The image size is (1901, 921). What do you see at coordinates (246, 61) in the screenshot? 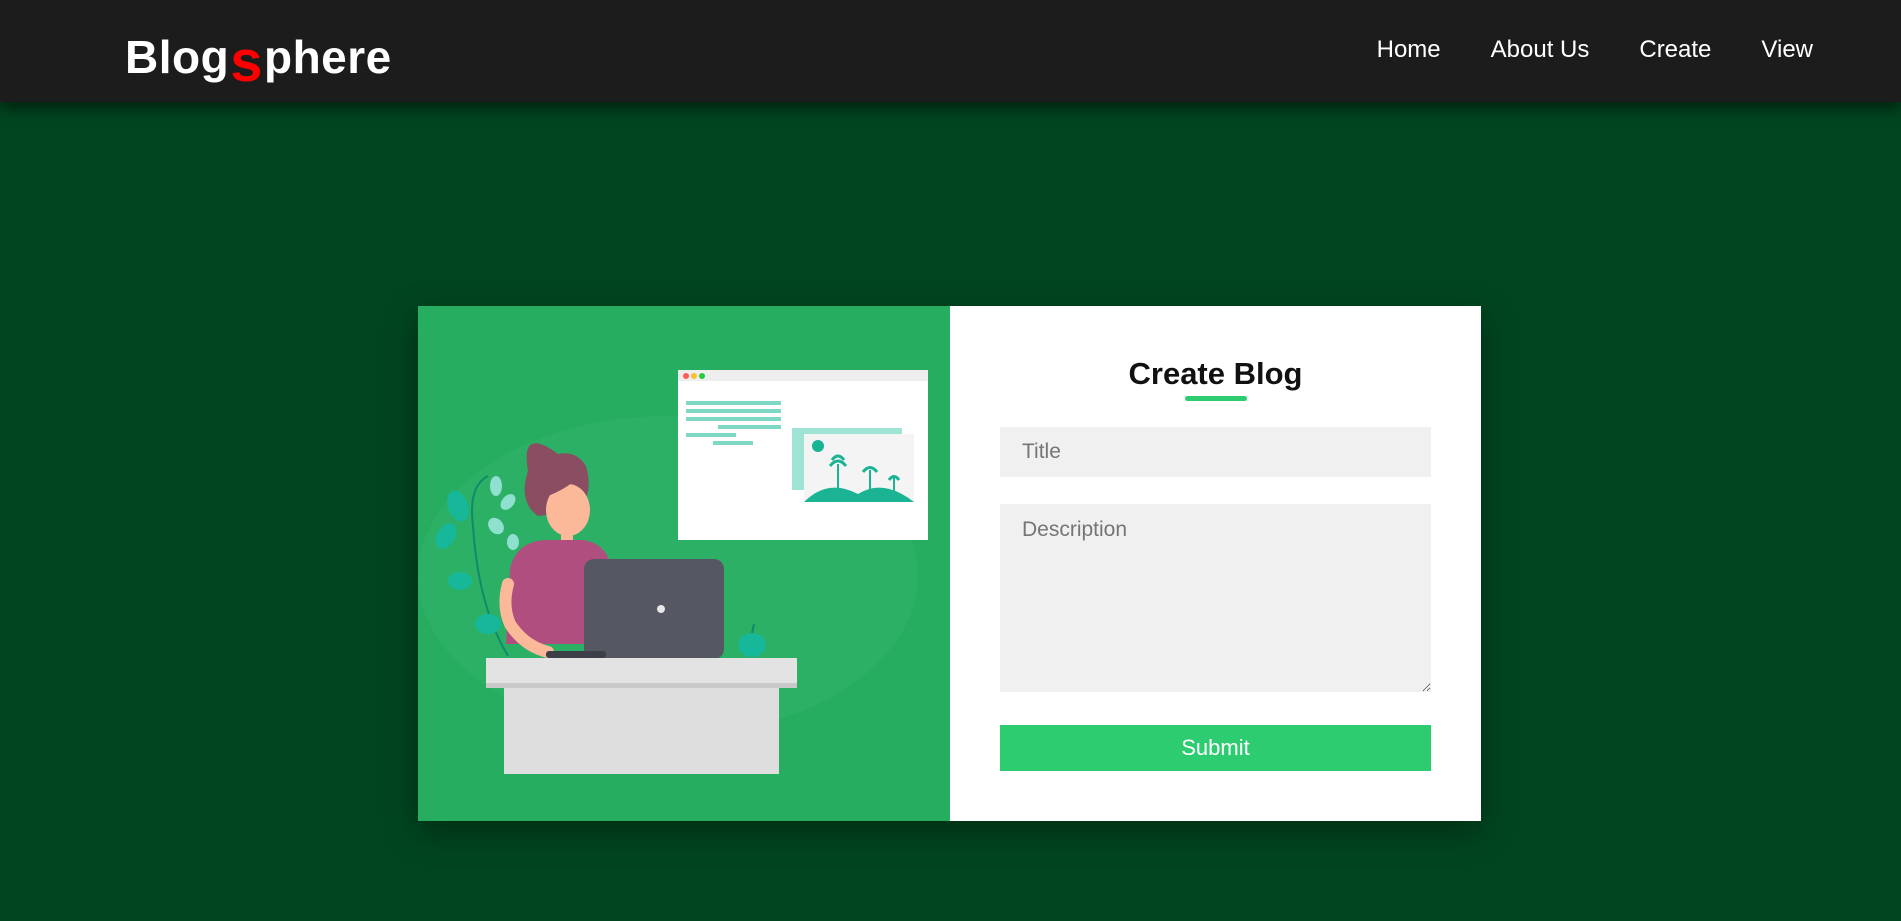
I see `brand-accent-letter: s` at bounding box center [246, 61].